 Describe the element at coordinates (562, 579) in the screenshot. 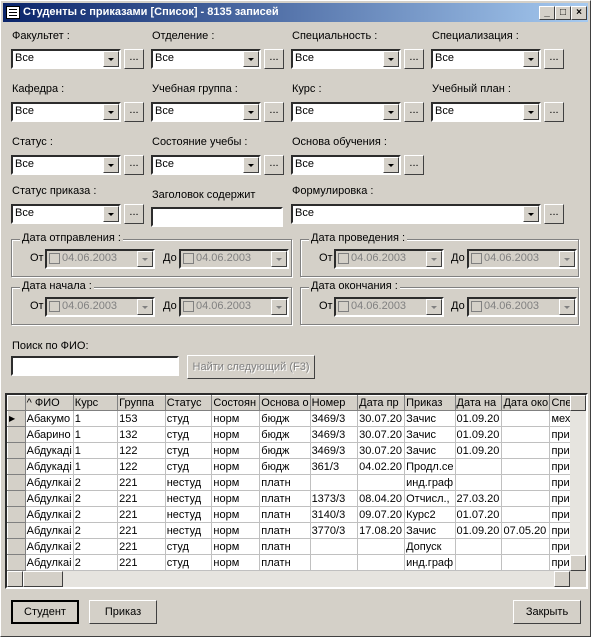

I see `scroll-right-icon` at that location.